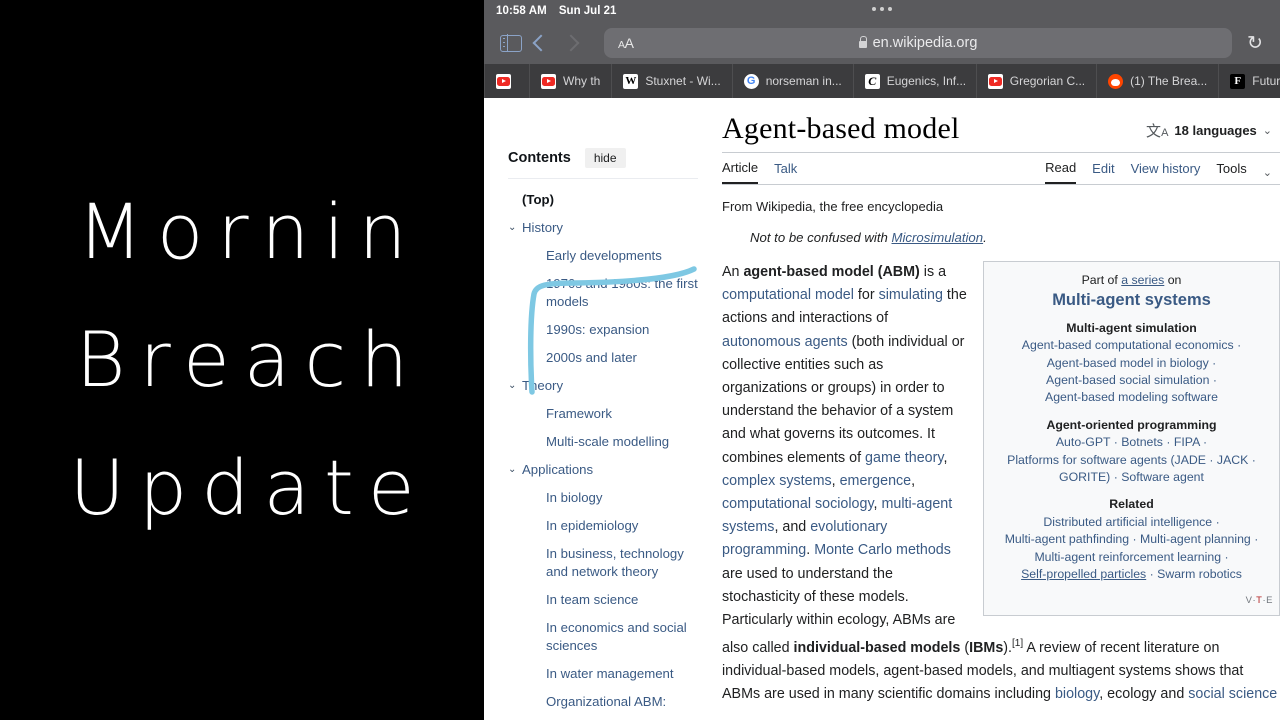 The image size is (1280, 720). I want to click on bookmark-item, so click(507, 81).